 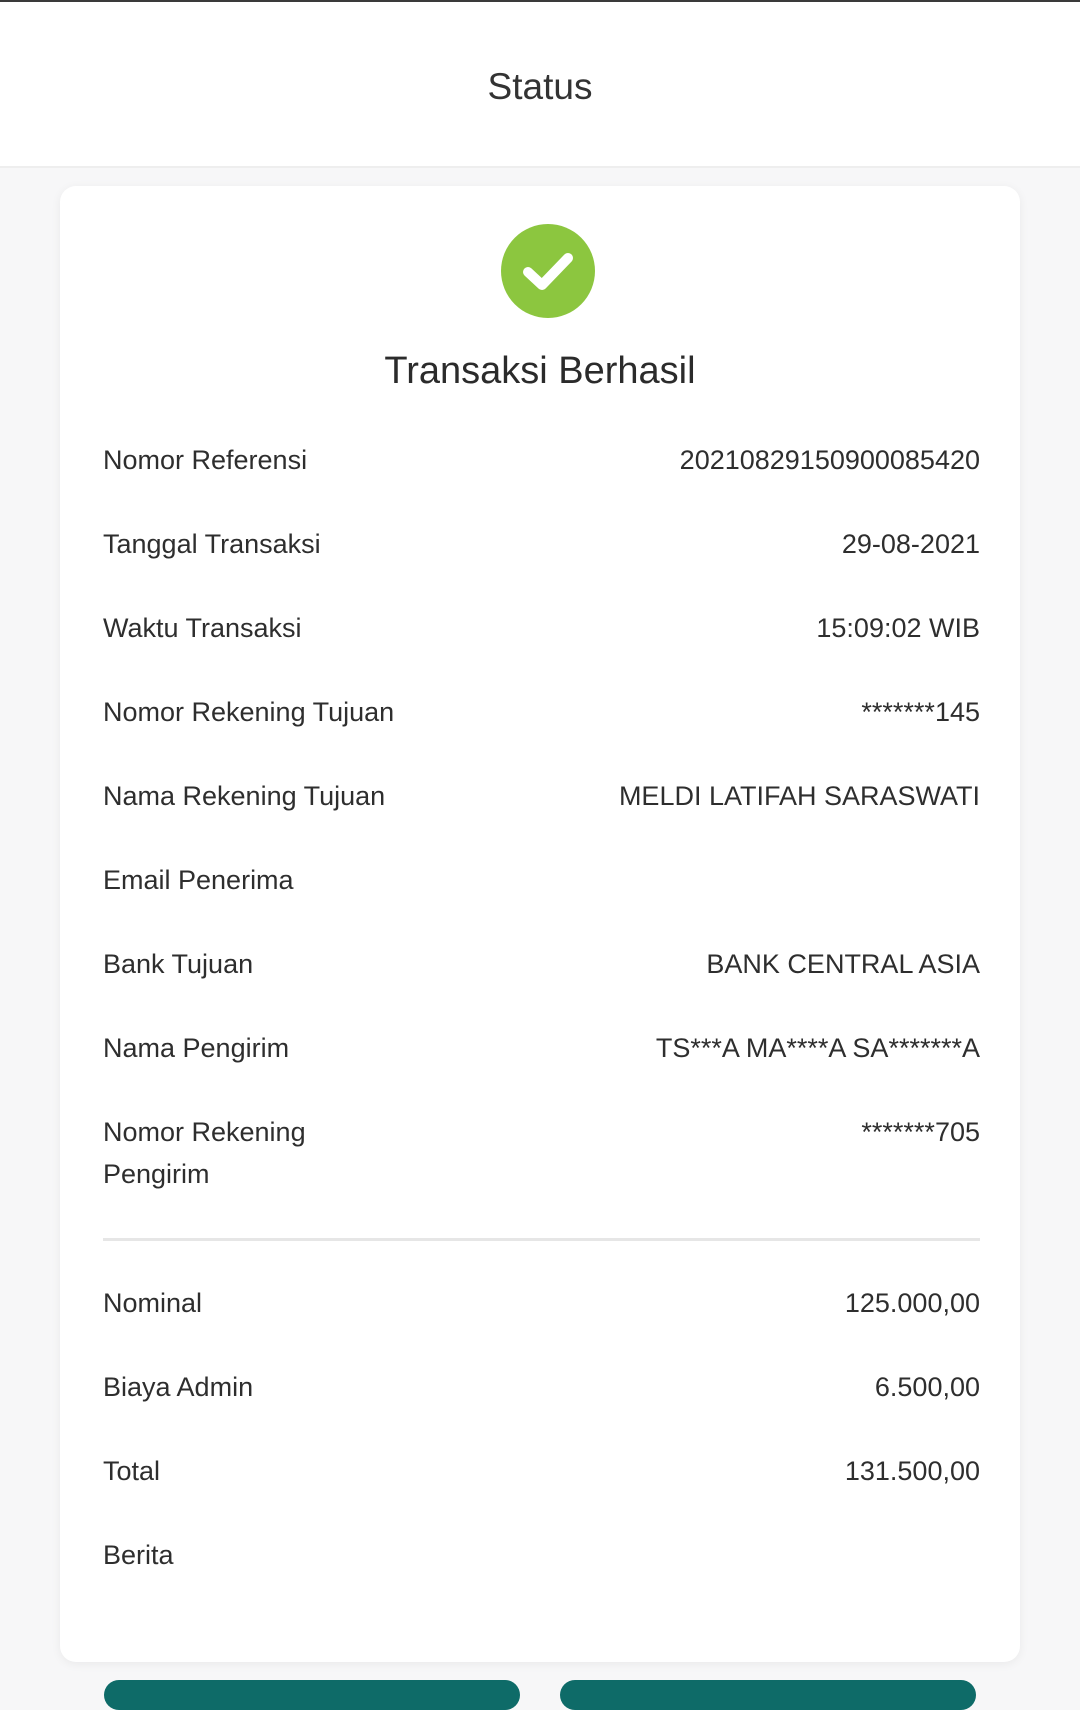 What do you see at coordinates (548, 271) in the screenshot?
I see `check-circle-icon` at bounding box center [548, 271].